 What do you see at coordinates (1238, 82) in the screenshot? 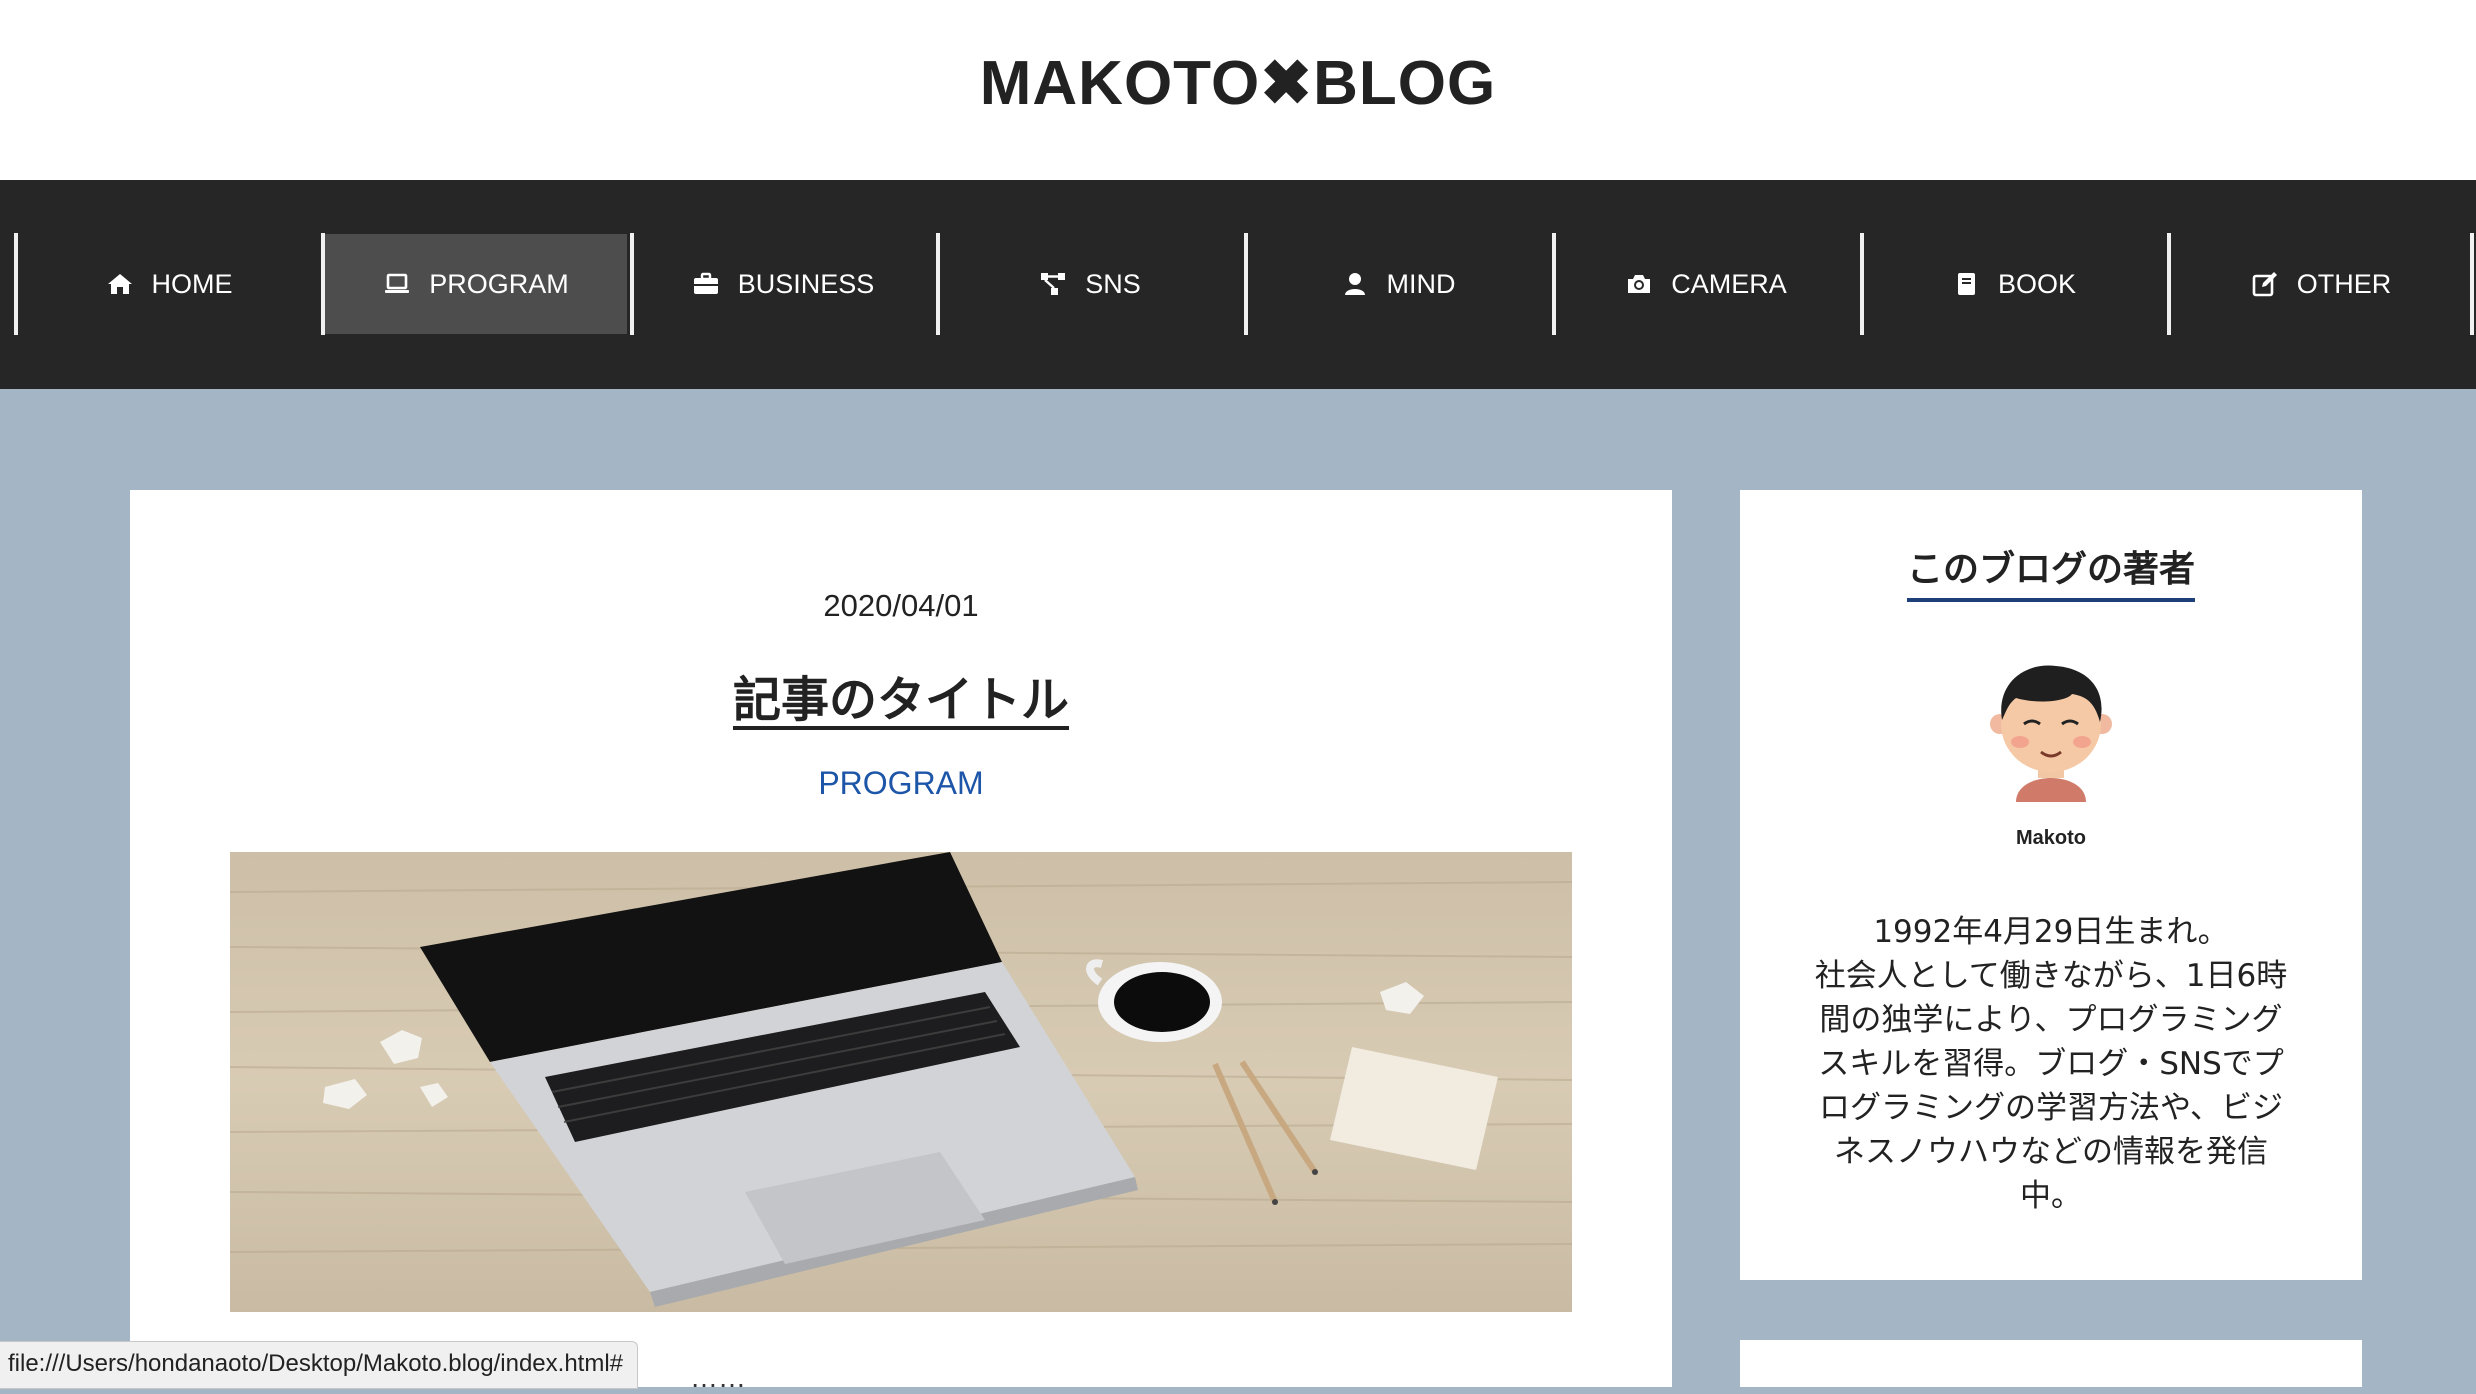
I see `site-title: MAKOTO✖BLOG` at bounding box center [1238, 82].